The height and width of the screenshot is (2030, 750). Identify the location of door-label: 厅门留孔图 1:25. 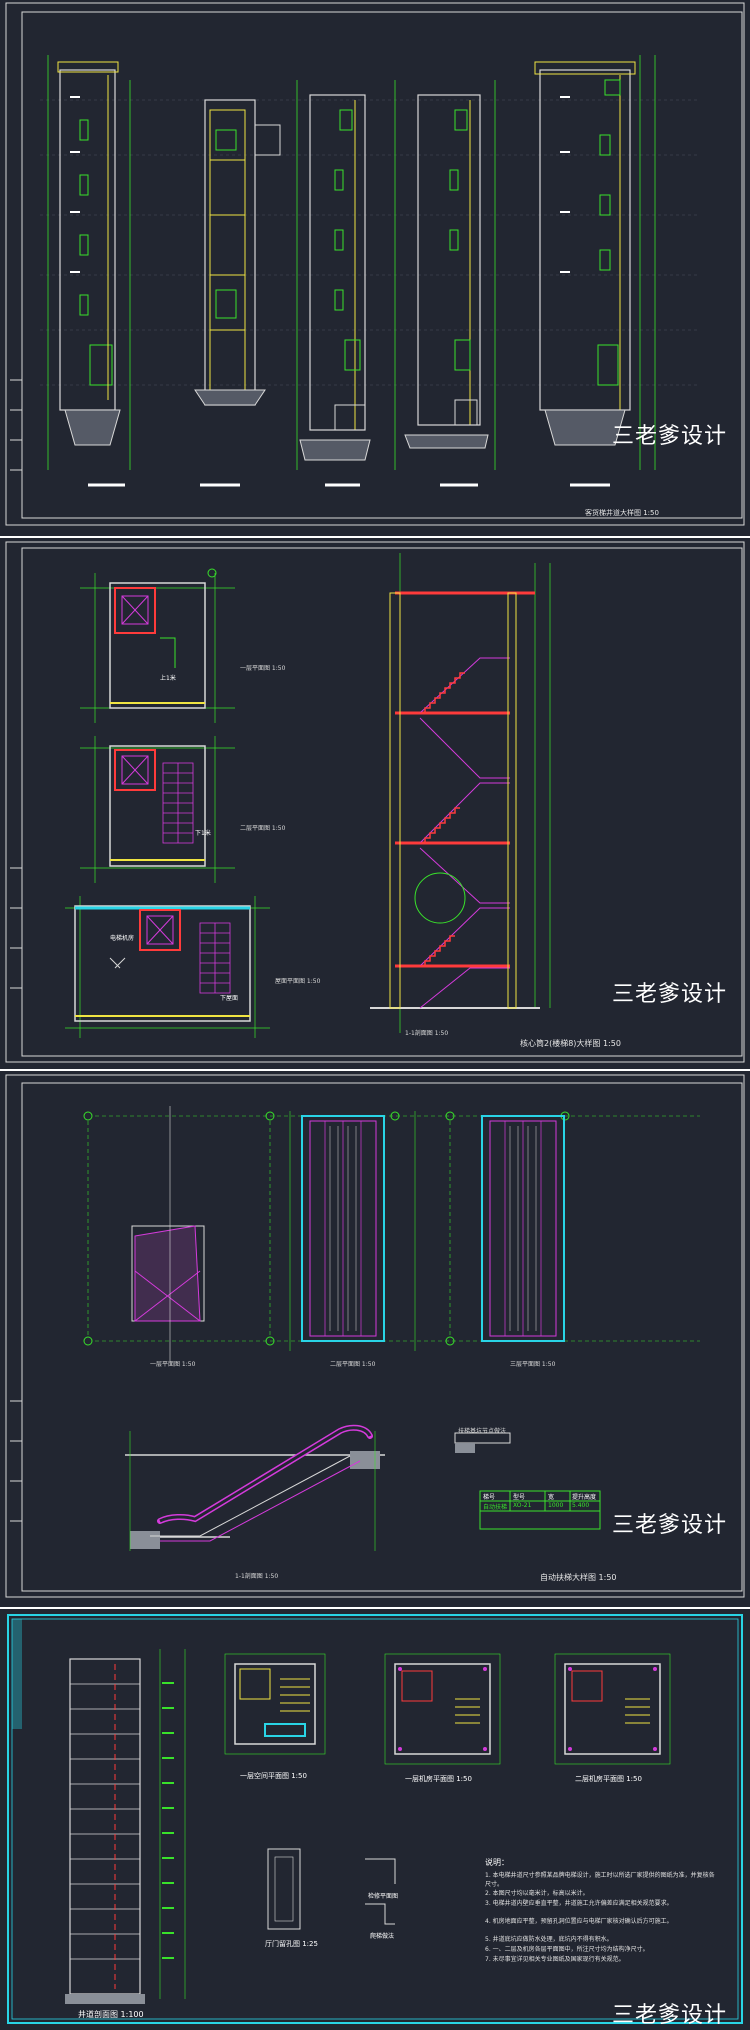
(291, 1944).